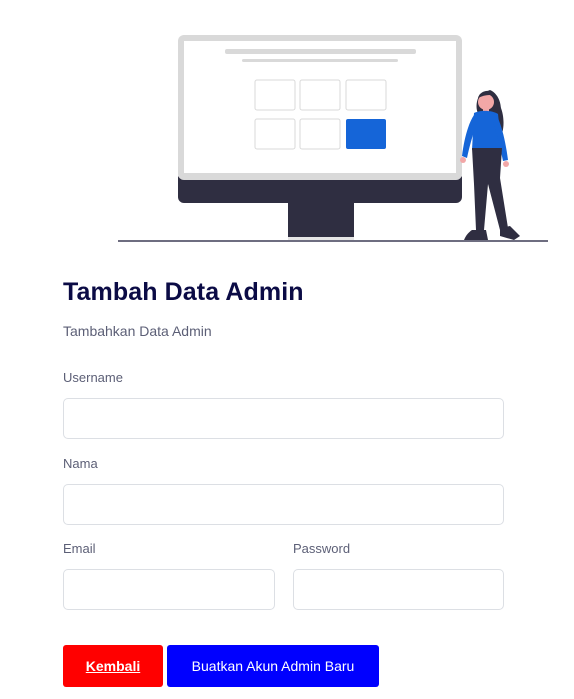 The width and height of the screenshot is (574, 699). What do you see at coordinates (93, 377) in the screenshot?
I see `username-label: Username` at bounding box center [93, 377].